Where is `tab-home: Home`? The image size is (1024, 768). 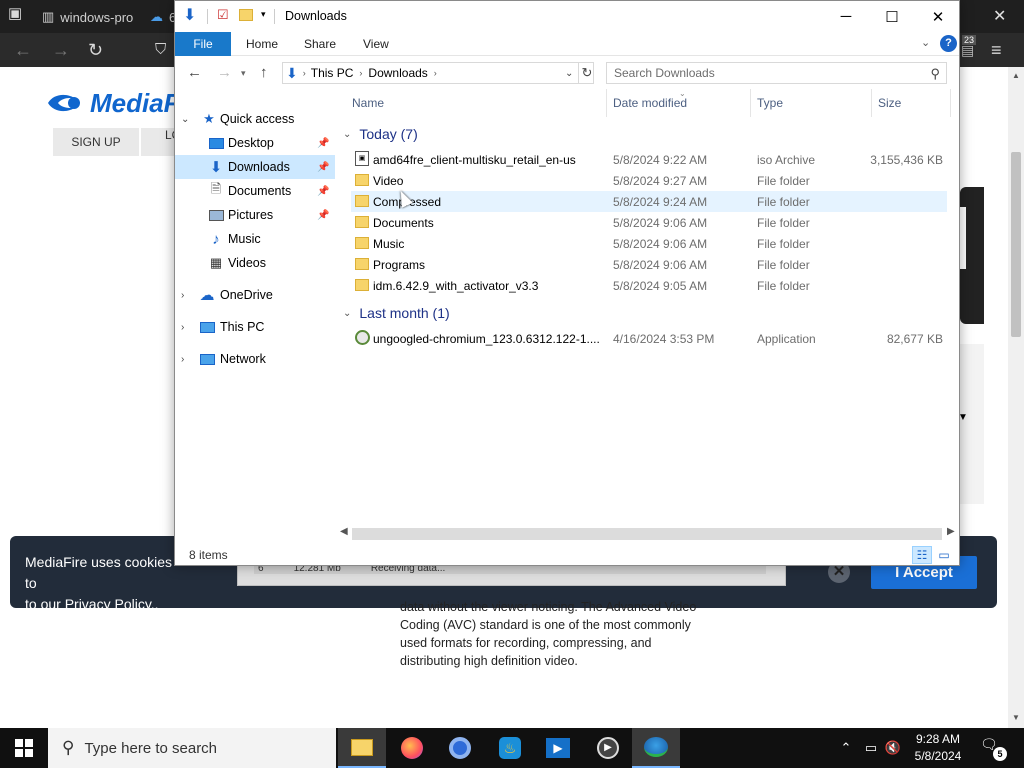 tab-home: Home is located at coordinates (262, 44).